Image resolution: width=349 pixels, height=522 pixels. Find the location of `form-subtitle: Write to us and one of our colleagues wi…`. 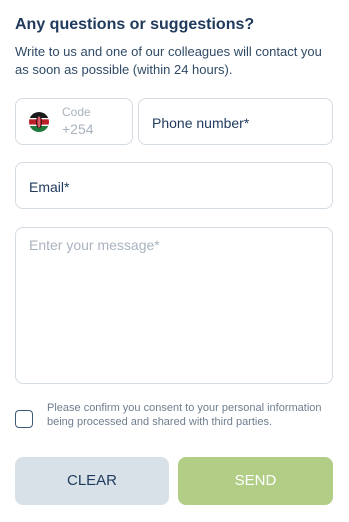

form-subtitle: Write to us and one of our colleagues wi… is located at coordinates (168, 60).